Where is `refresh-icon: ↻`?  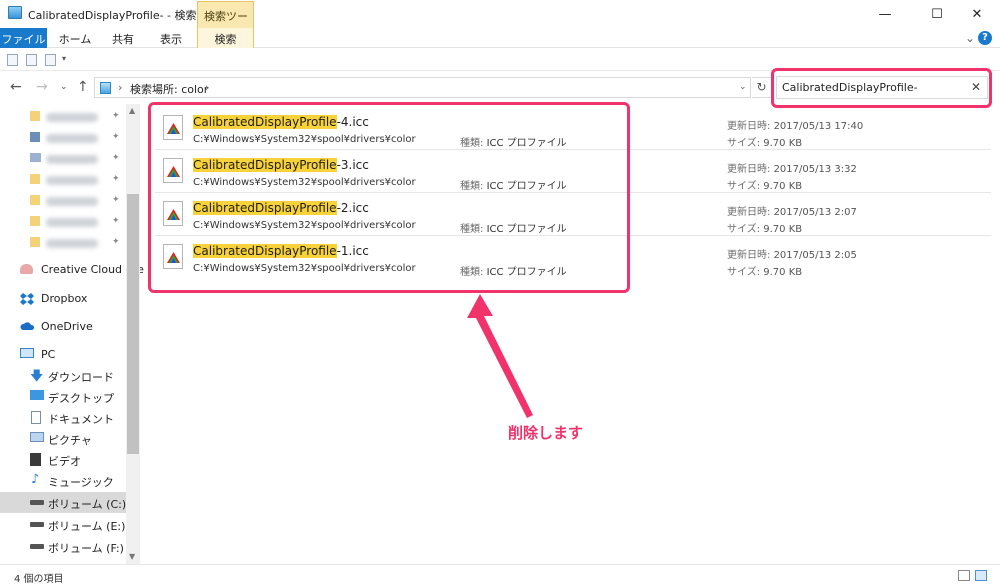 refresh-icon: ↻ is located at coordinates (762, 87).